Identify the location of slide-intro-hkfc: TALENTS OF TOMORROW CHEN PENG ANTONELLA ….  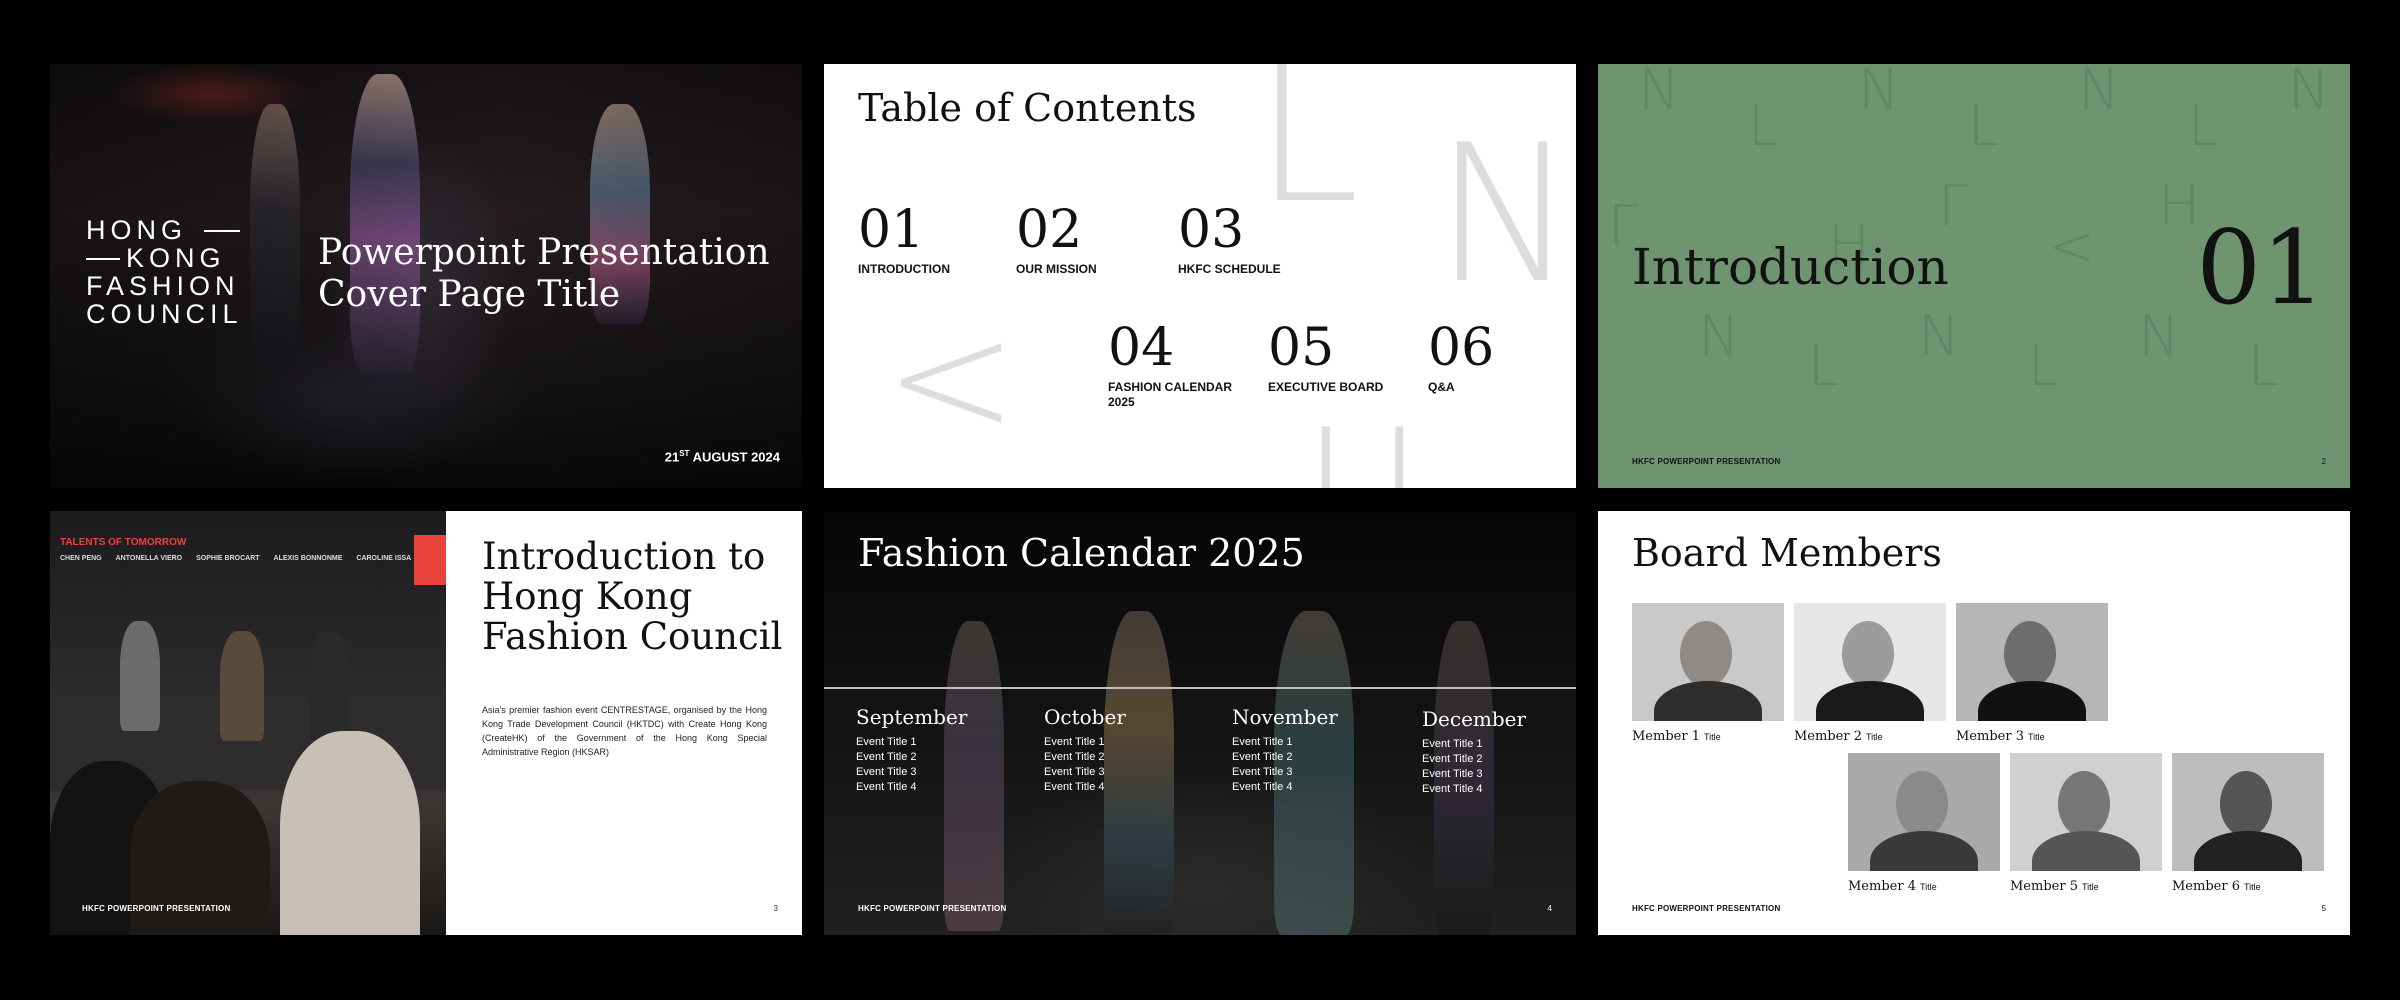
(426, 723).